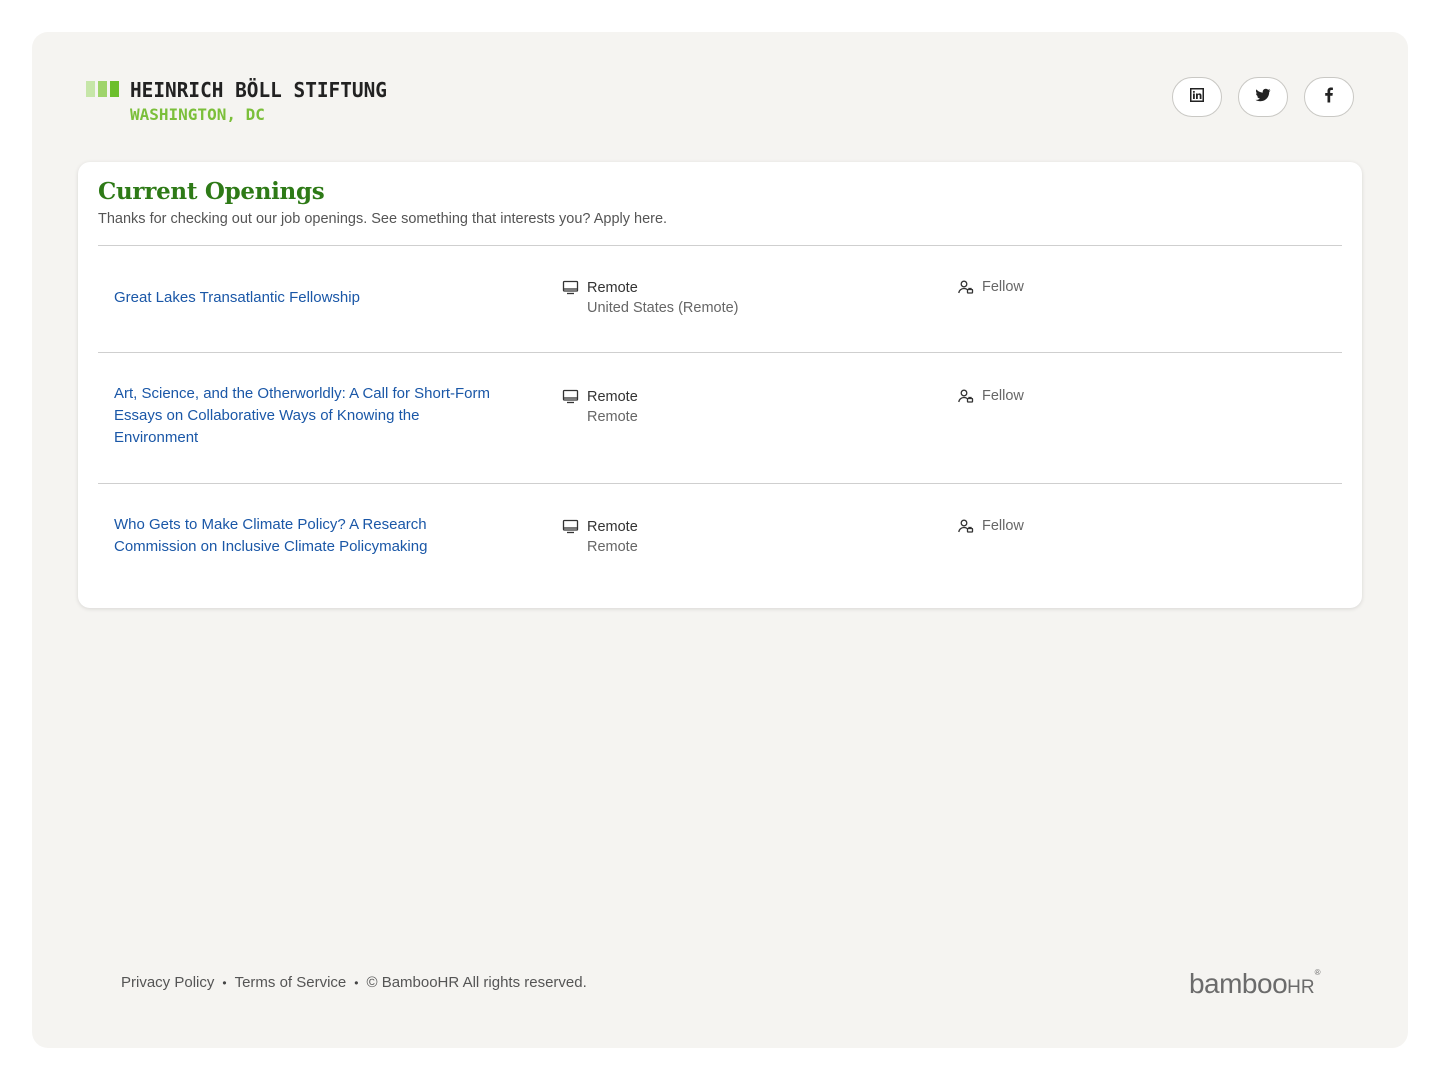 Image resolution: width=1440 pixels, height=1080 pixels. What do you see at coordinates (167, 982) in the screenshot?
I see `privacy-policy-link: Privacy Policy` at bounding box center [167, 982].